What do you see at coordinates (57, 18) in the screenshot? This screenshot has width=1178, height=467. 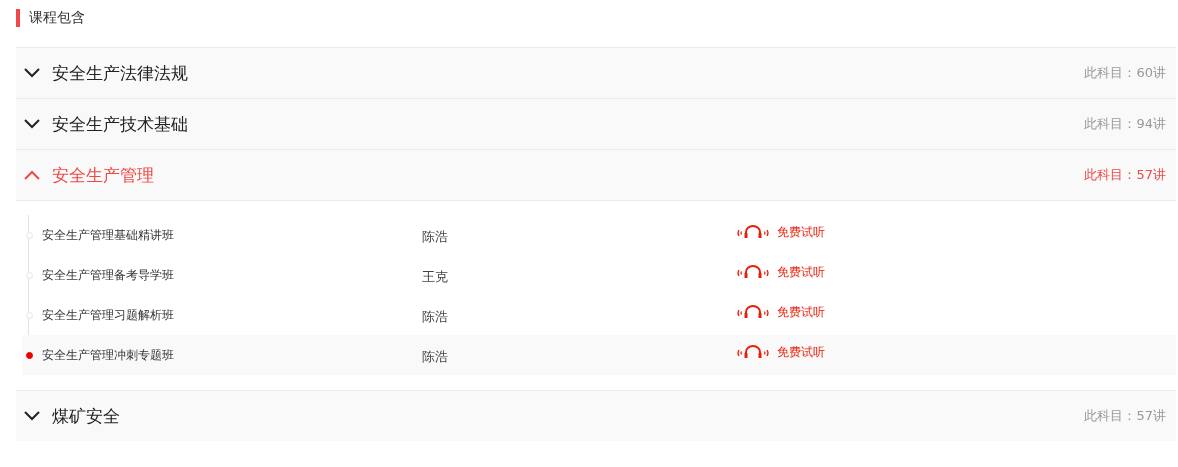 I see `section-heading: 课程包含` at bounding box center [57, 18].